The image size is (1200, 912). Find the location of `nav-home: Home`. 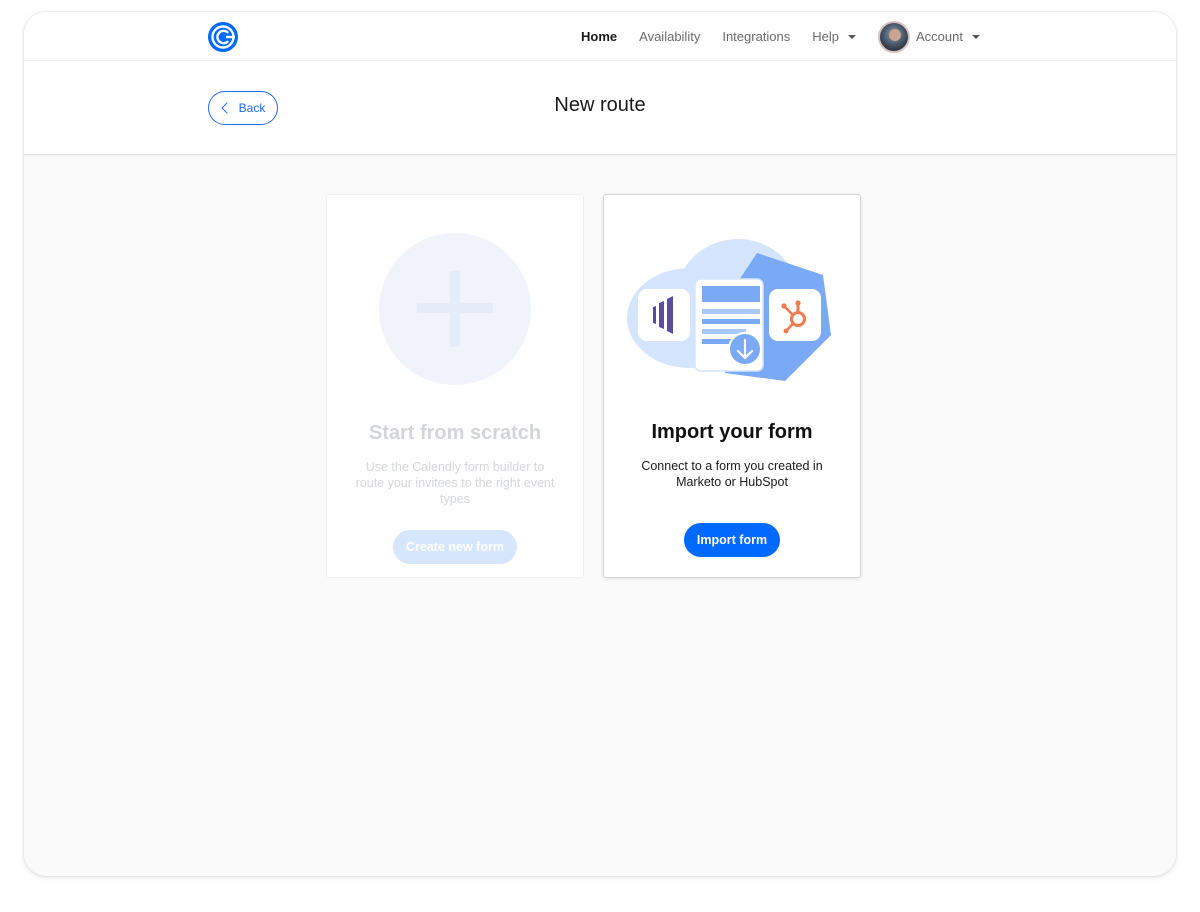

nav-home: Home is located at coordinates (599, 36).